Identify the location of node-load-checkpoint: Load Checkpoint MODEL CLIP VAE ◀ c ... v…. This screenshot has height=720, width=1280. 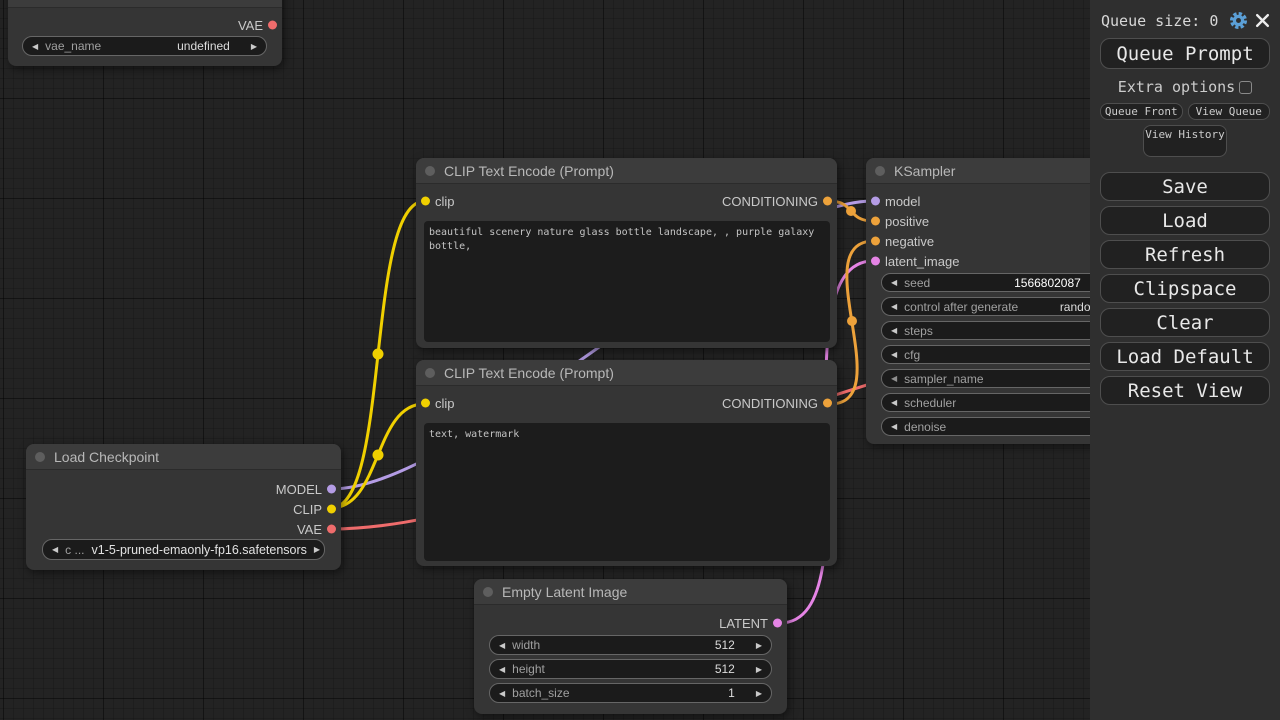
(183, 507).